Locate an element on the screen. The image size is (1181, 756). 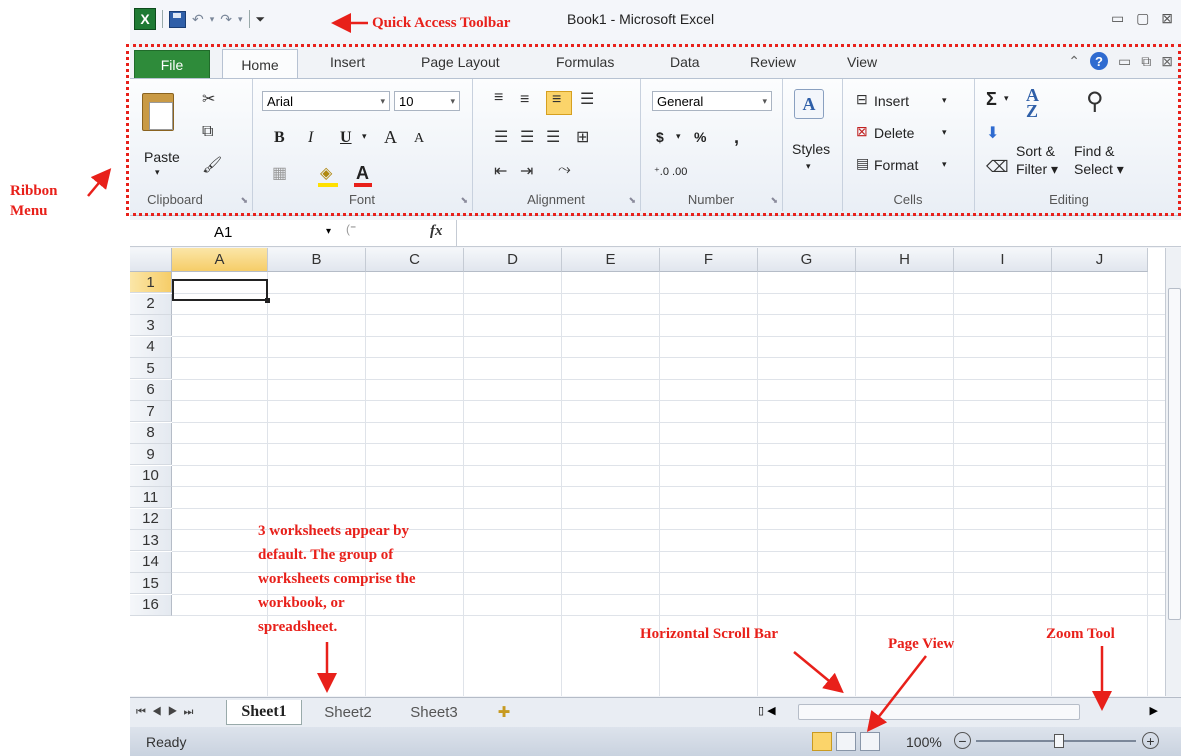
worksheets-annotation-line1: 3 worksheets appear by is located at coordinates (333, 531).